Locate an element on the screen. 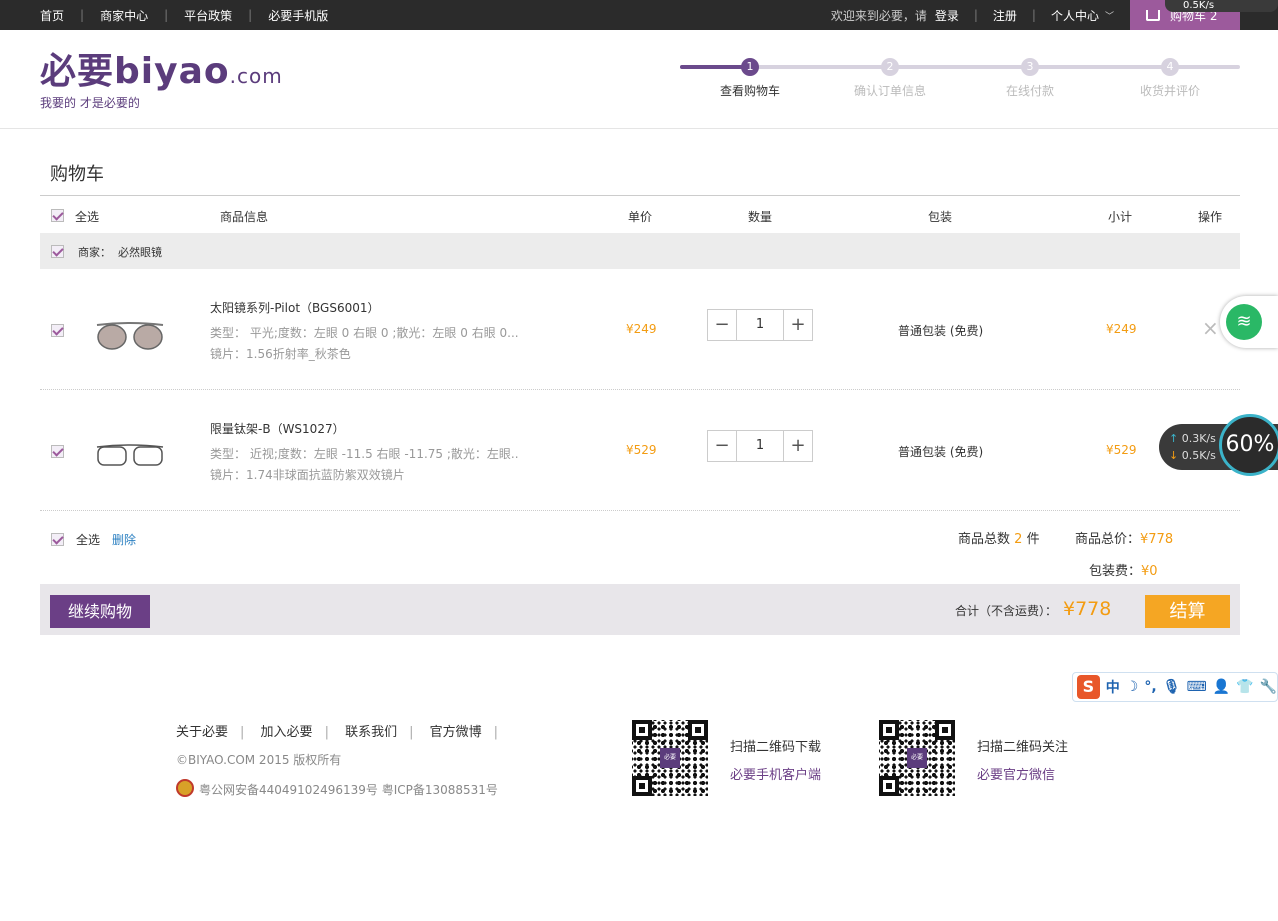 This screenshot has height=921, width=1278. welcome-text: 欢迎来到必要，请 is located at coordinates (878, 15).